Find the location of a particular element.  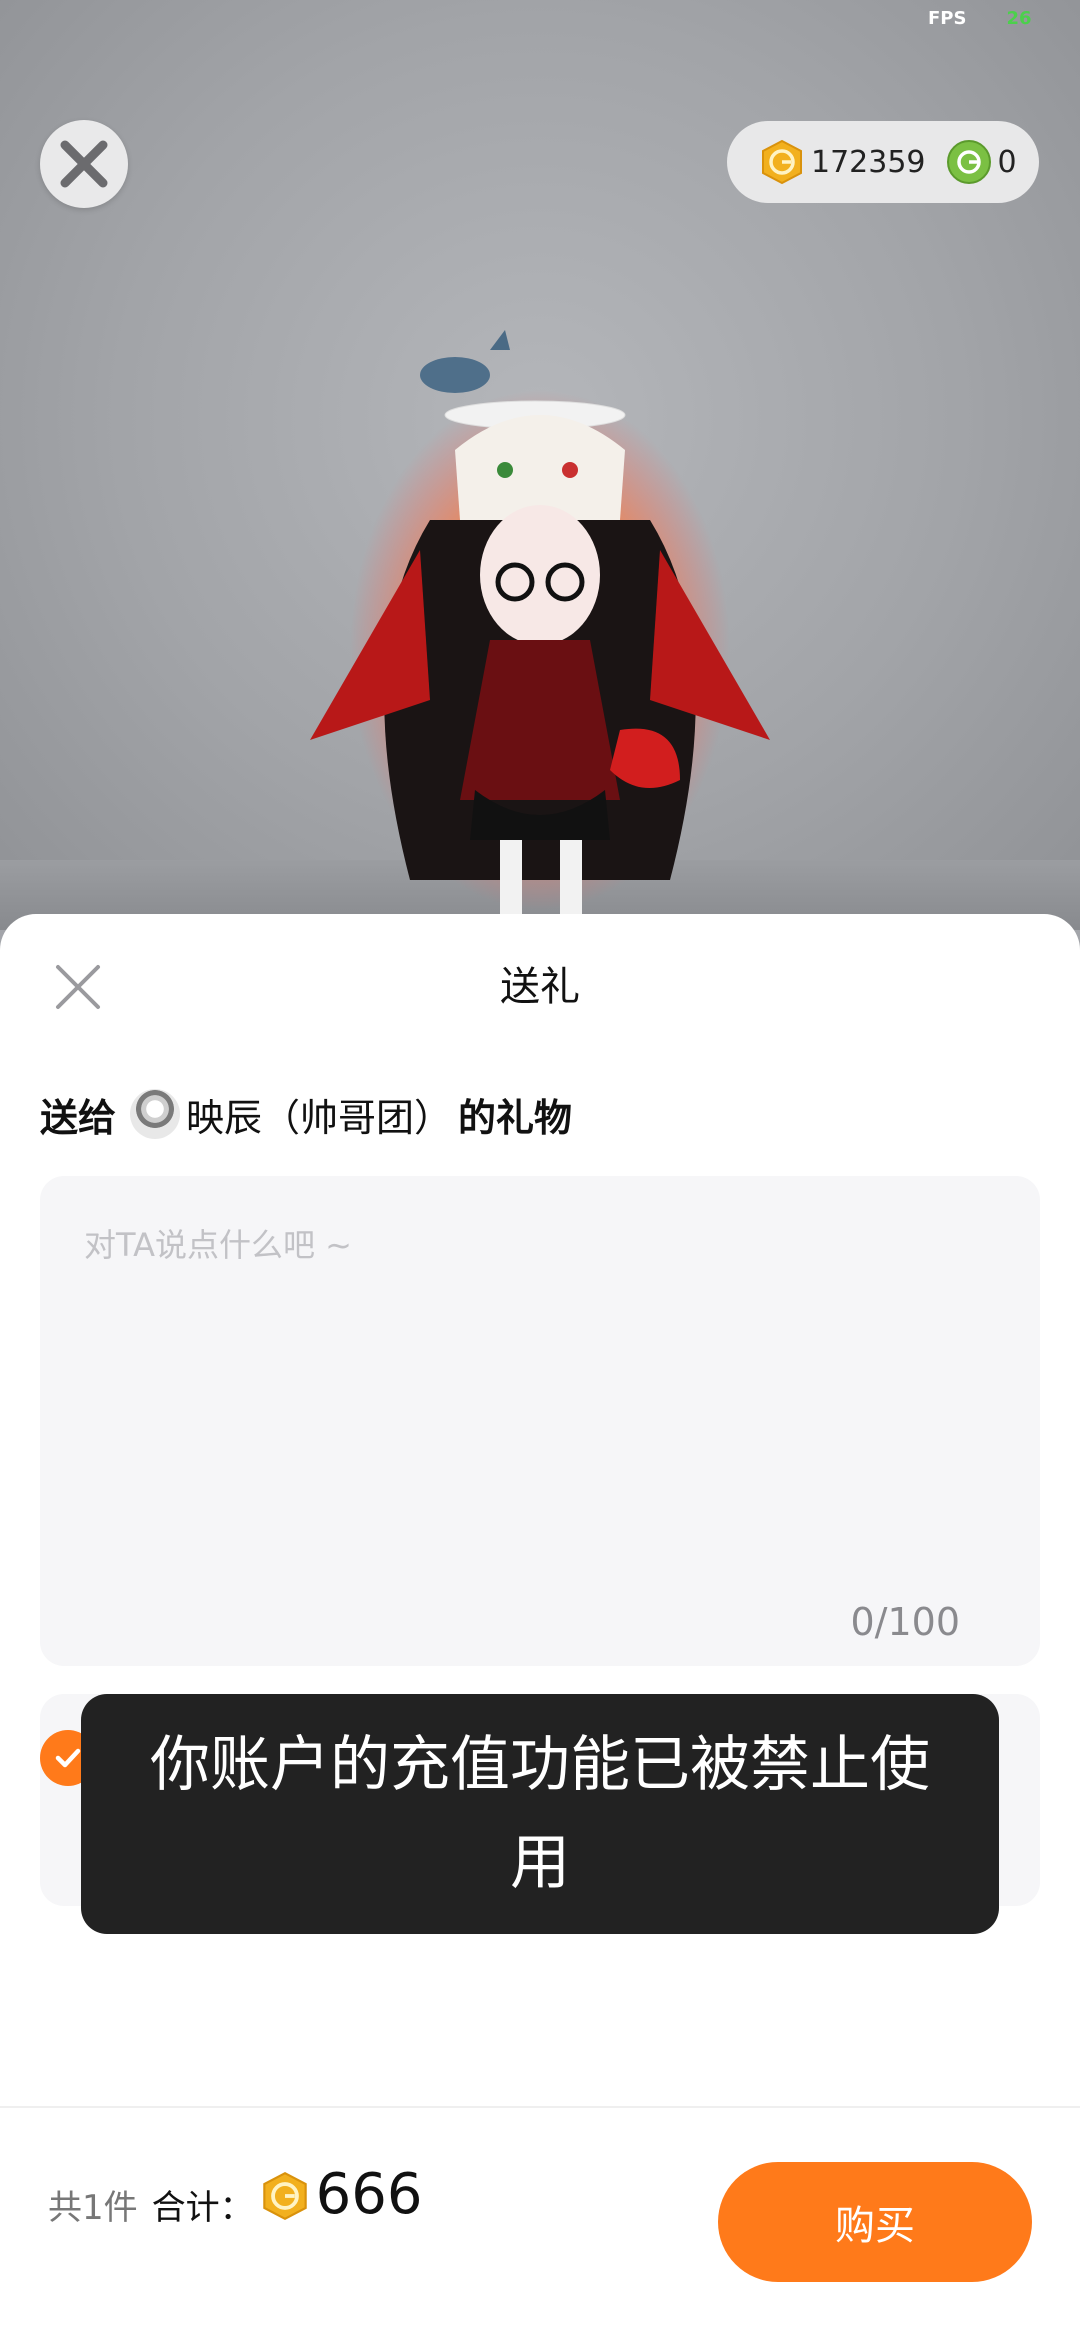

close-icon is located at coordinates (84, 164).